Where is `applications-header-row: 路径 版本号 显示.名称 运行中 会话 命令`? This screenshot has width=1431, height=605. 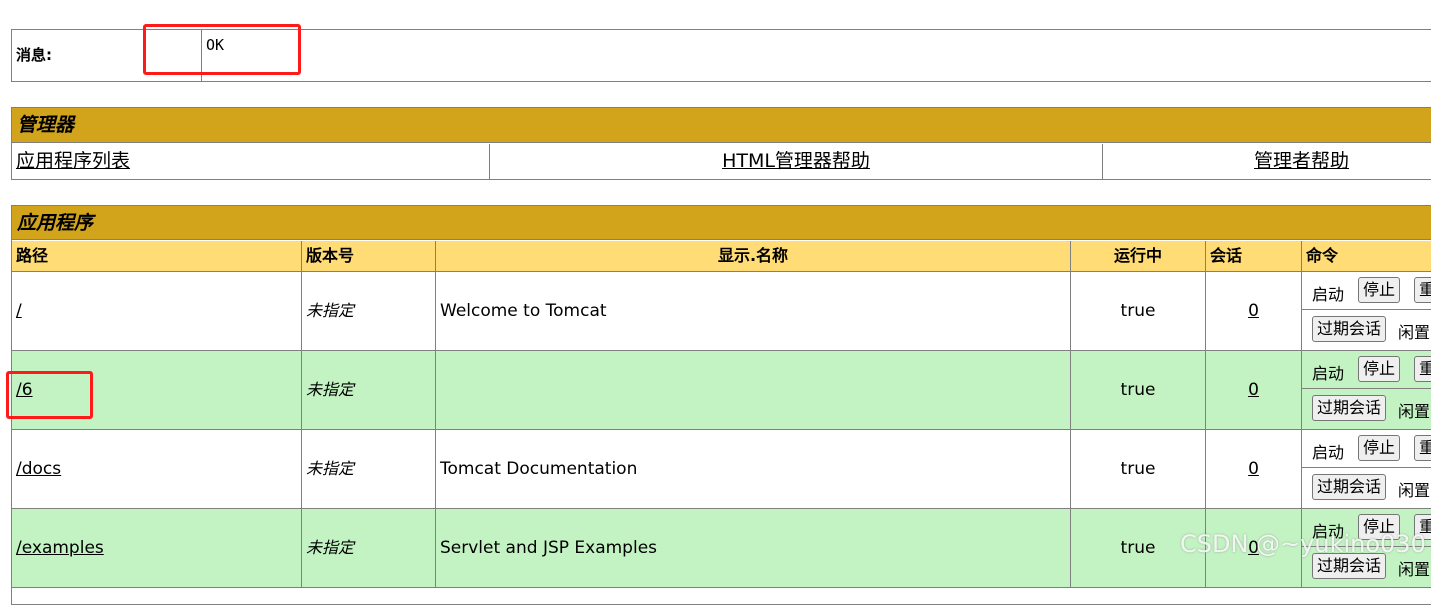
applications-header-row: 路径 版本号 显示.名称 运行中 会话 命令 is located at coordinates (721, 256).